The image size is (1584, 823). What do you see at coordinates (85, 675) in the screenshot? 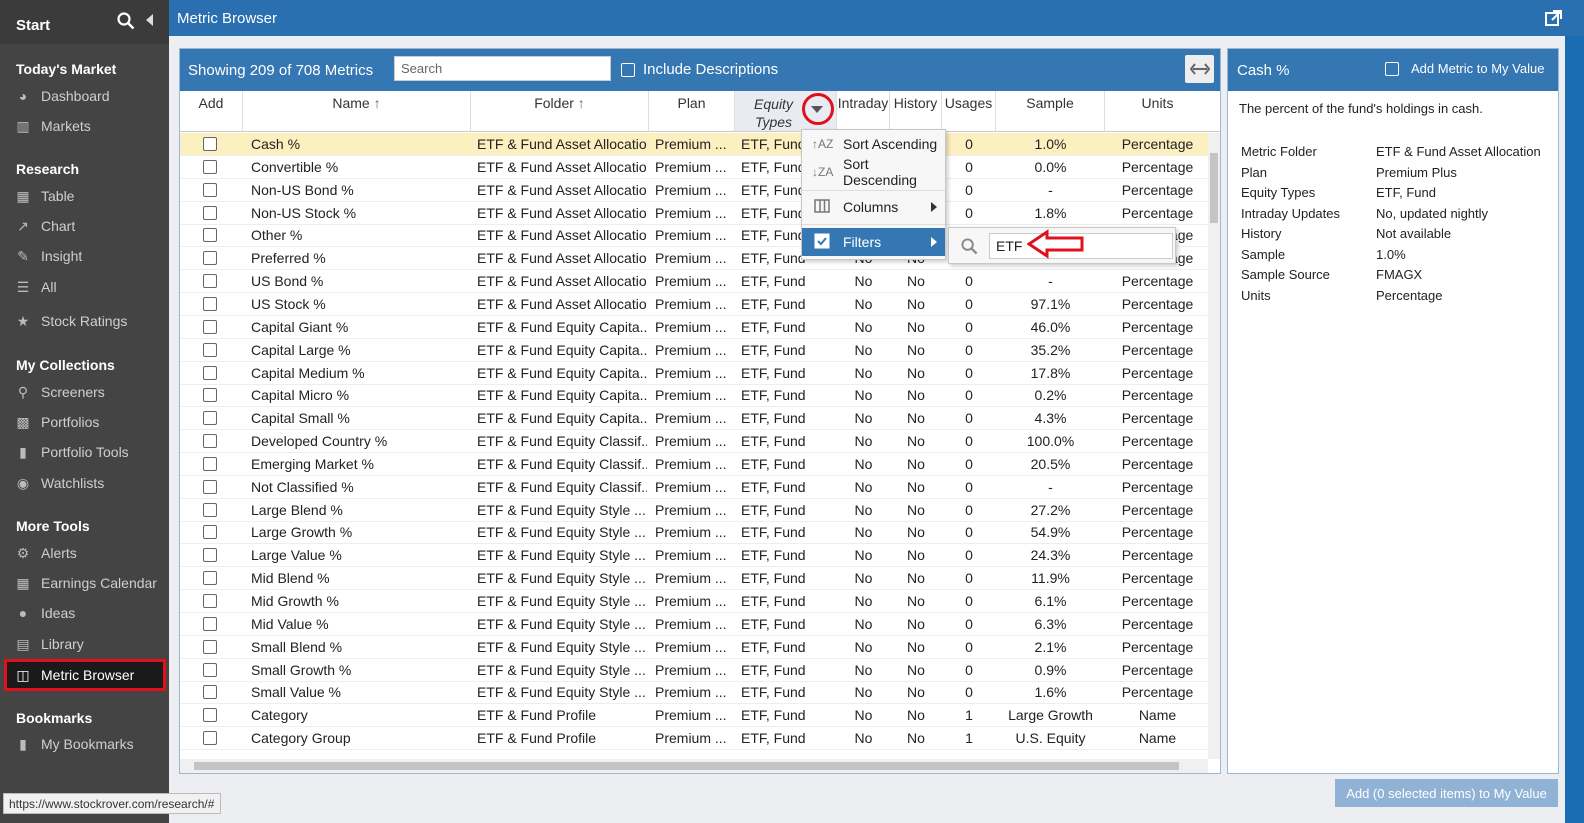
I see `sidebar-item-metric-browser: ◫ Metric Browser` at bounding box center [85, 675].